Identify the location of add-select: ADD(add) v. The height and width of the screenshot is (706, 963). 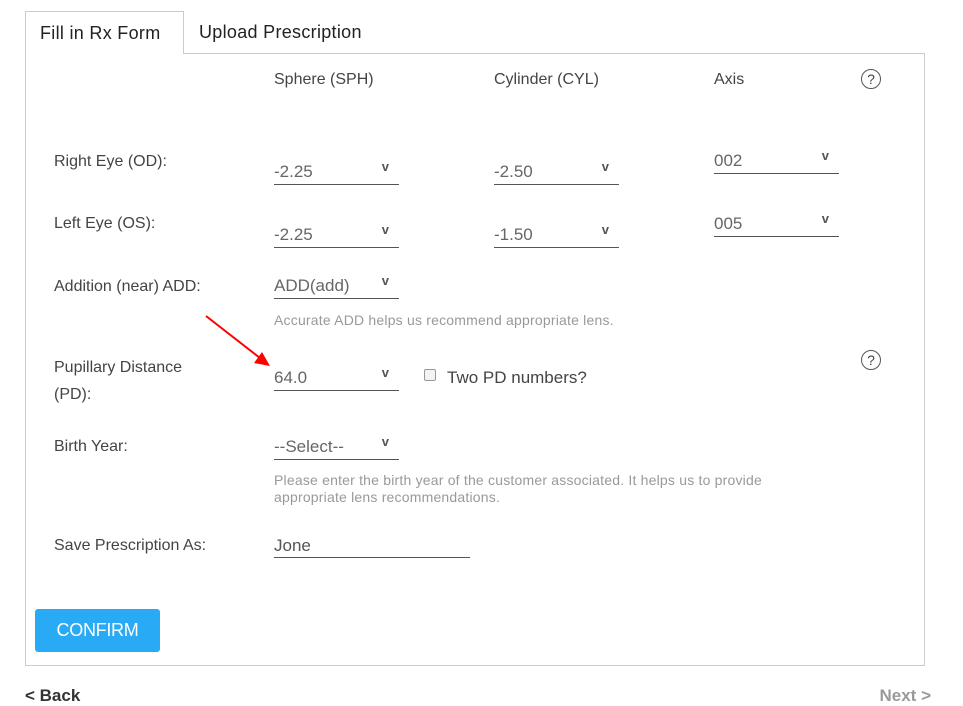
(336, 285).